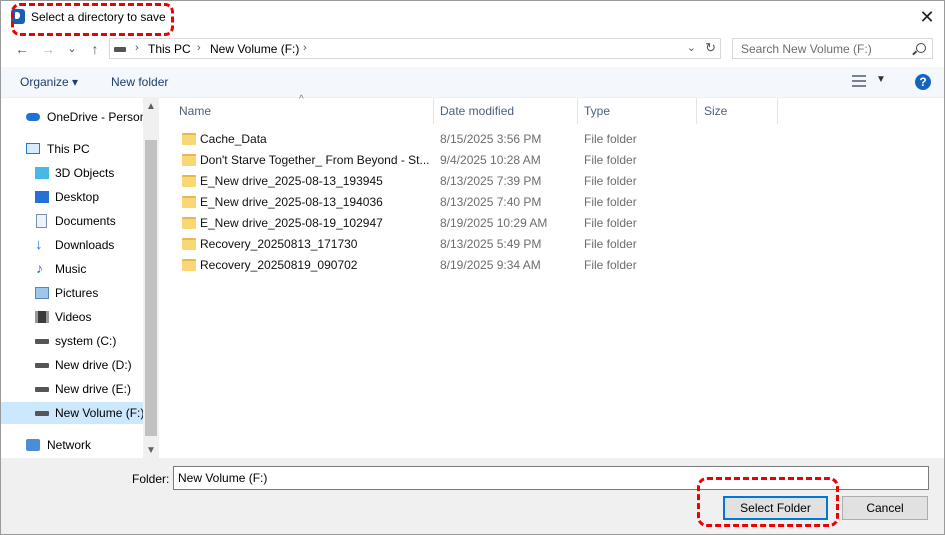  Describe the element at coordinates (710, 48) in the screenshot. I see `refresh-icon: ↻` at that location.